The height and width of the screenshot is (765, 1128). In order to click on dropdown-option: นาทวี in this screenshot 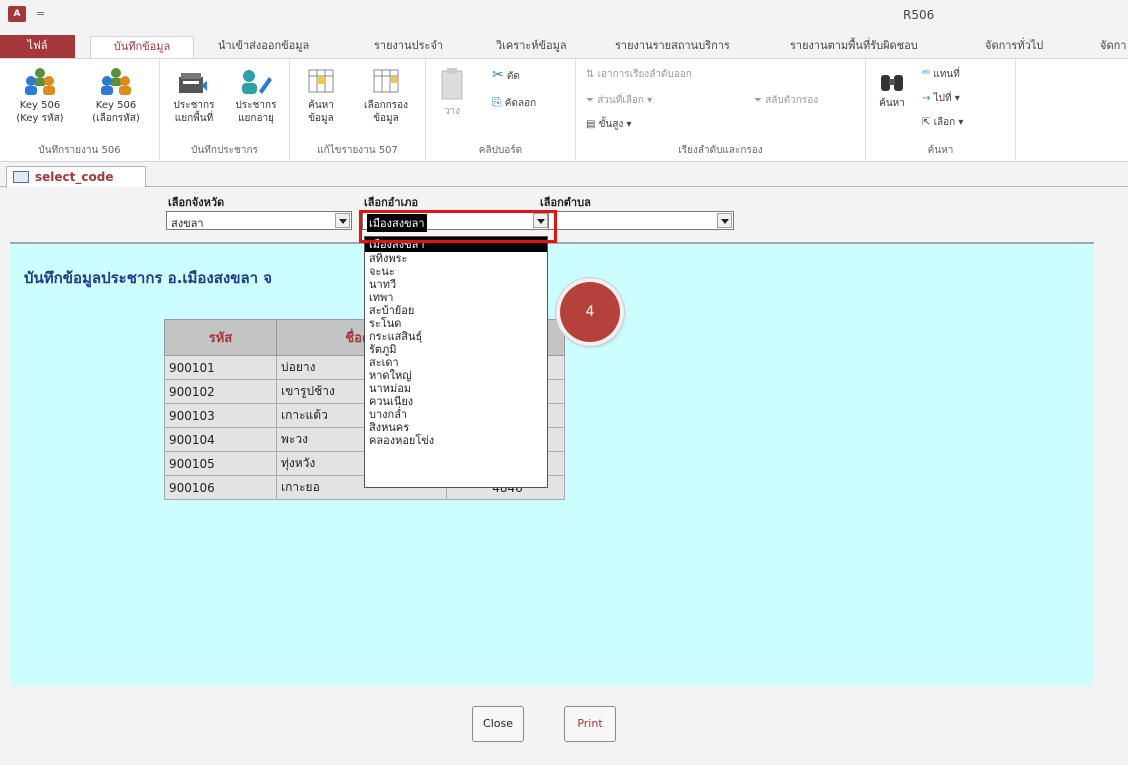, I will do `click(456, 284)`.